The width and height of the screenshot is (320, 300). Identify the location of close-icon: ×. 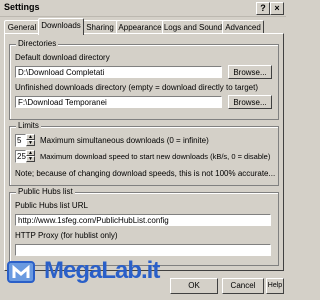
(277, 8).